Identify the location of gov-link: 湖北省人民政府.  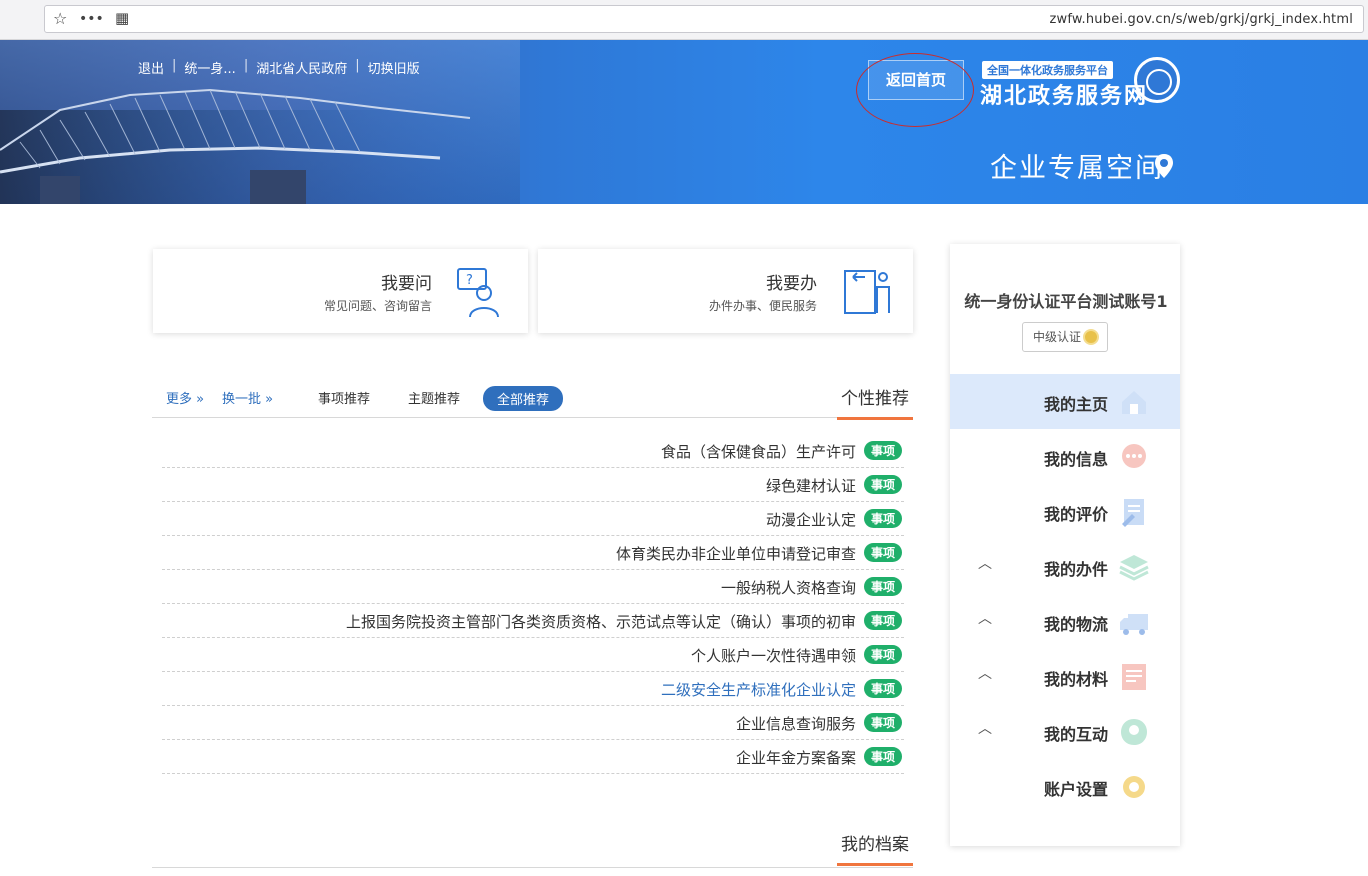
(301, 67).